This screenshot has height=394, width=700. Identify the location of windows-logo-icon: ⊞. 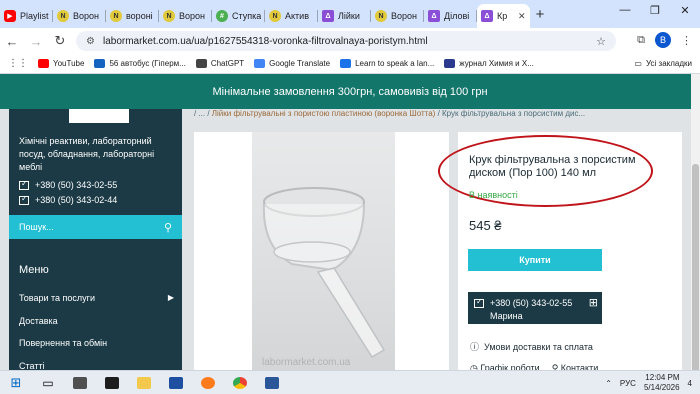
(16, 382).